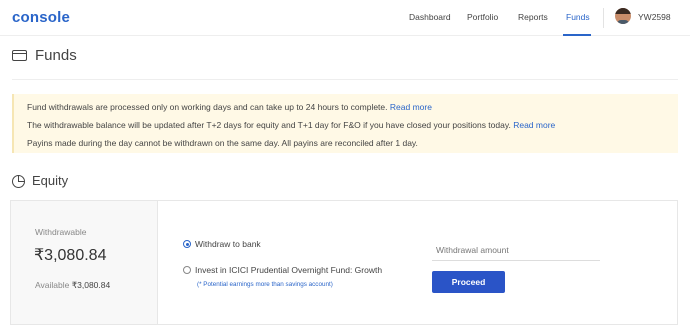  I want to click on divider, so click(345, 79).